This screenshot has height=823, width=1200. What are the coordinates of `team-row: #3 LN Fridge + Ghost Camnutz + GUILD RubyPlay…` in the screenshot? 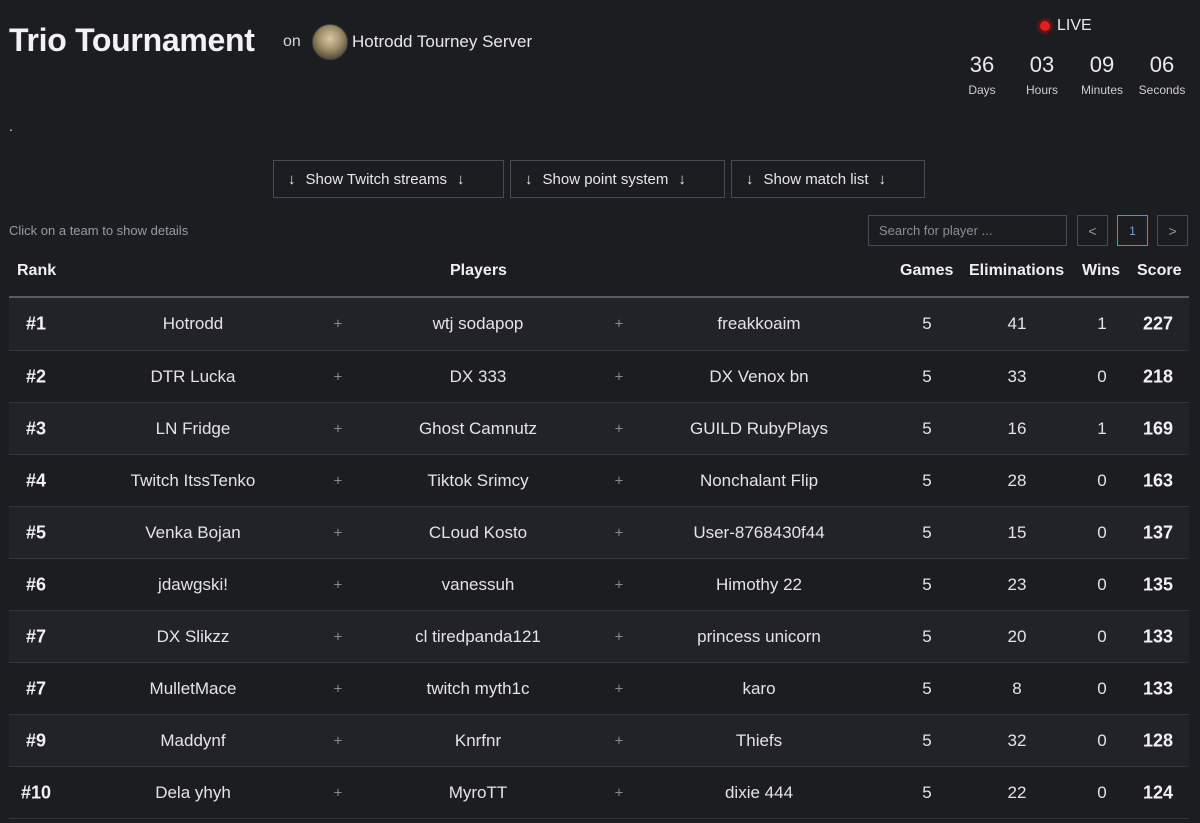 It's located at (599, 429).